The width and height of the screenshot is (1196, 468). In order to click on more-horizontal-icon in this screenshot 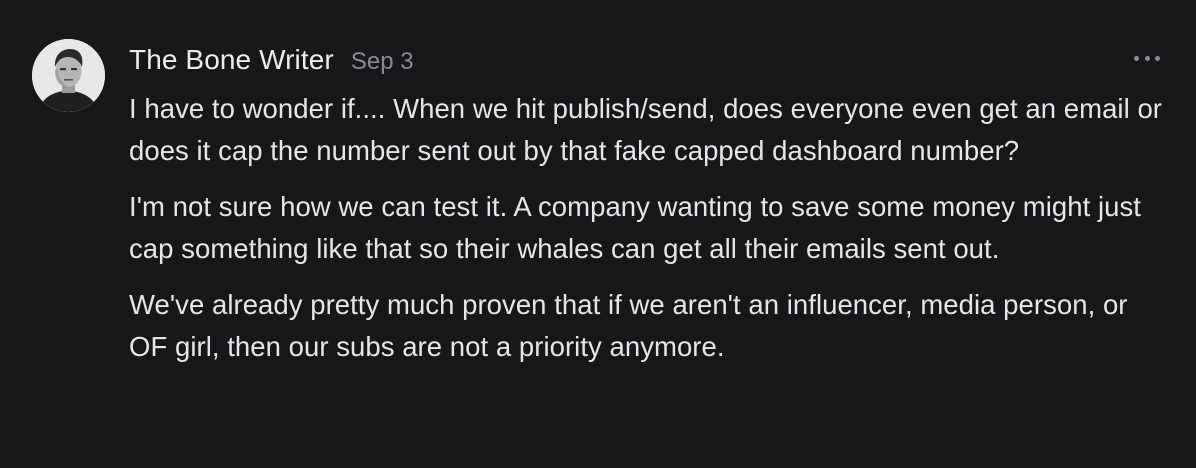, I will do `click(1147, 58)`.